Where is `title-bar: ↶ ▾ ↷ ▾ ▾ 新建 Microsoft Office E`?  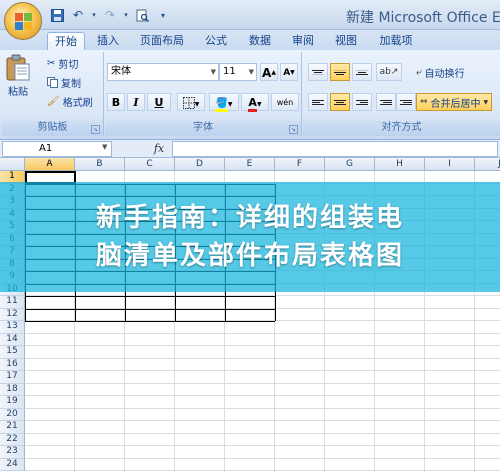 title-bar: ↶ ▾ ↷ ▾ ▾ 新建 Microsoft Office E is located at coordinates (250, 15).